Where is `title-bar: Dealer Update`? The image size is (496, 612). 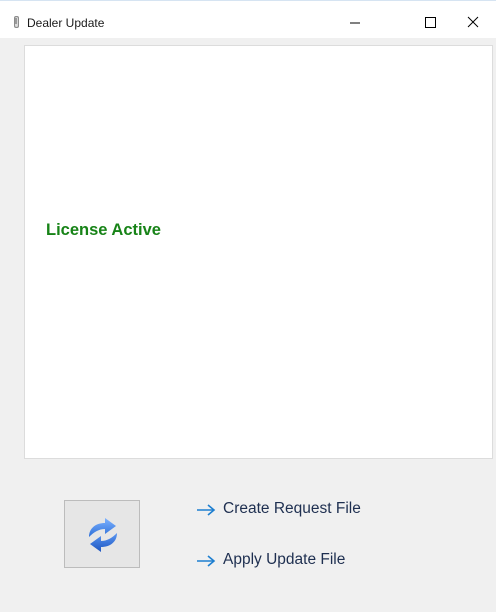
title-bar: Dealer Update is located at coordinates (248, 22).